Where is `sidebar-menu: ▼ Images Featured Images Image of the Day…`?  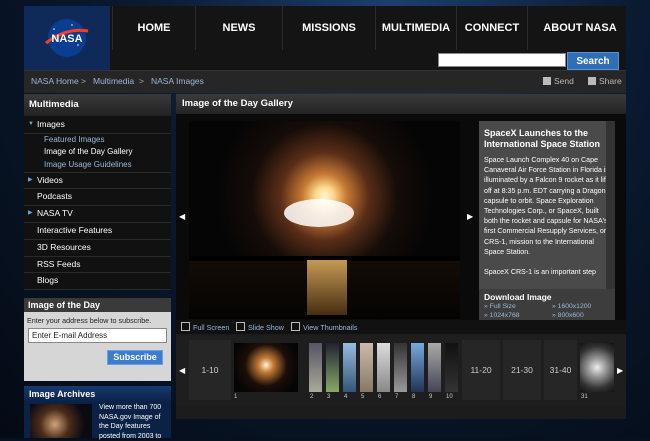 sidebar-menu: ▼ Images Featured Images Image of the Day… is located at coordinates (97, 204).